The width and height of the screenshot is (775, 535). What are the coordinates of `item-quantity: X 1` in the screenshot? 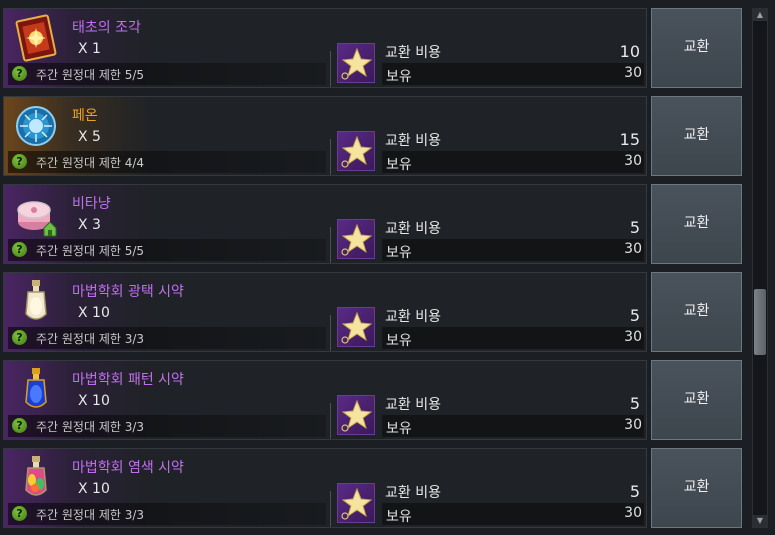 It's located at (89, 49).